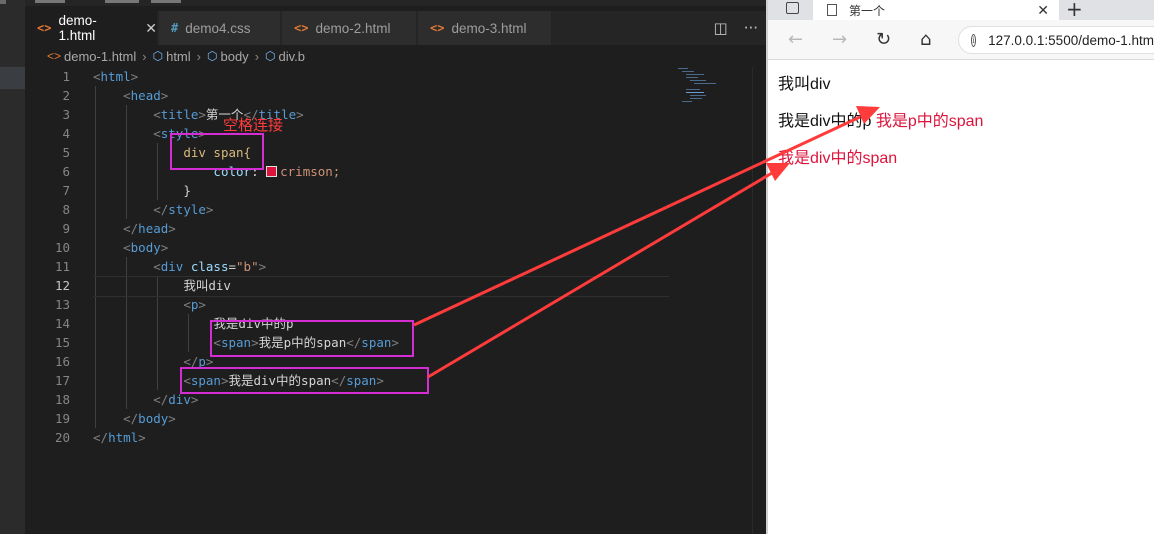 Image resolution: width=1154 pixels, height=534 pixels. Describe the element at coordinates (804, 84) in the screenshot. I see `div-text: 我叫div` at that location.